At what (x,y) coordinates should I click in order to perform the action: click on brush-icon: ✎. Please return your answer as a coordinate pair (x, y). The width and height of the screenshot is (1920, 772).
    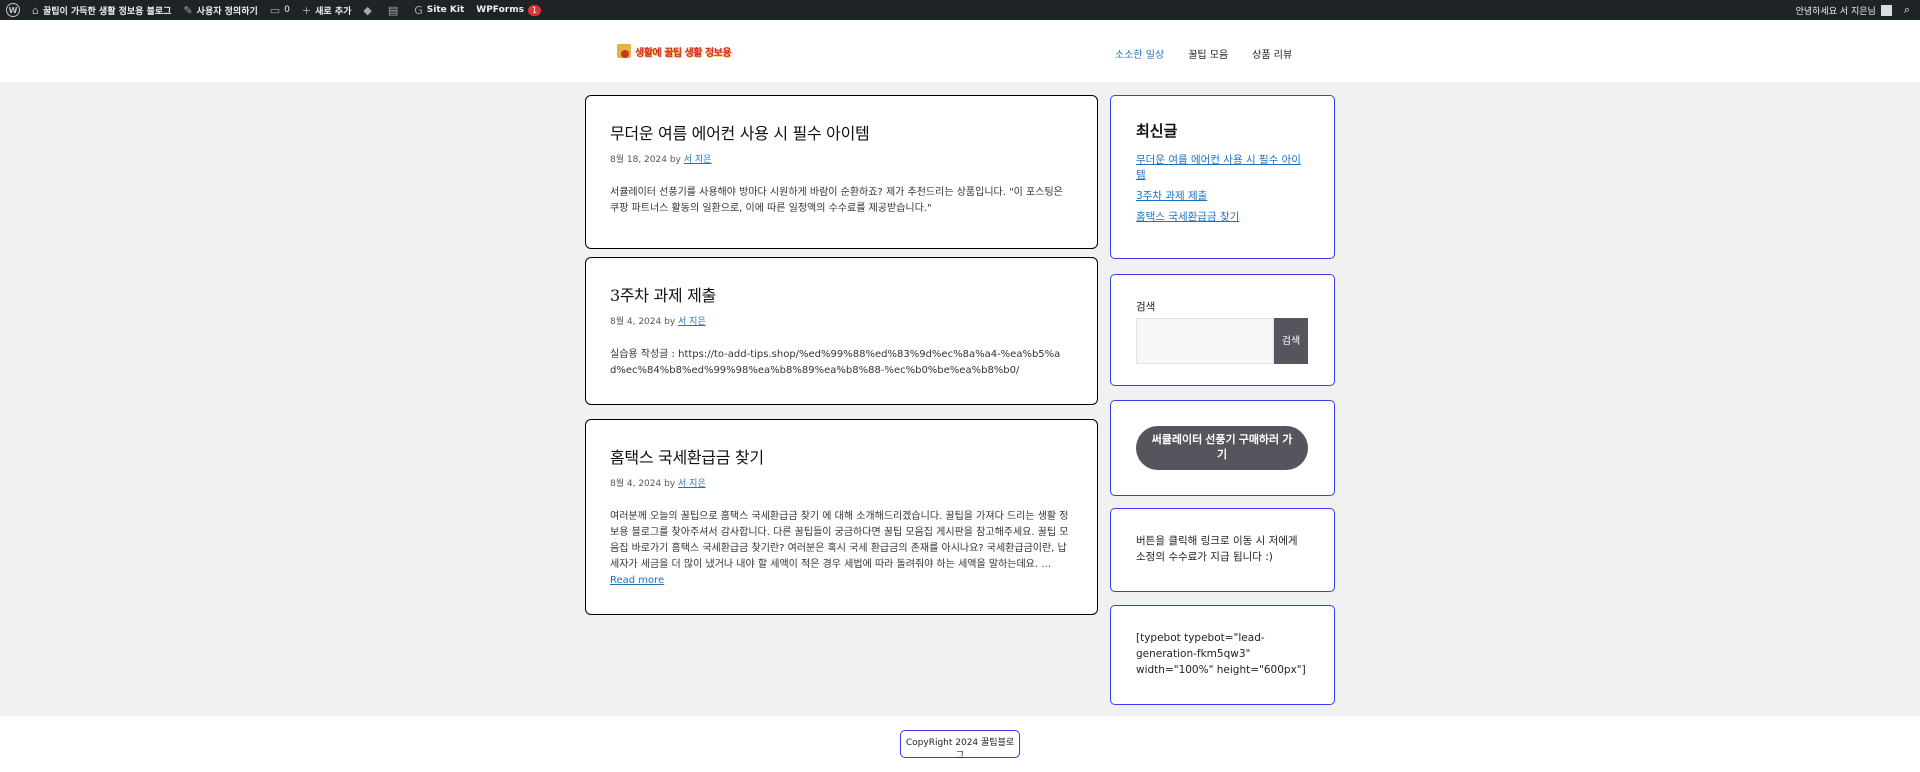
    Looking at the image, I should click on (188, 10).